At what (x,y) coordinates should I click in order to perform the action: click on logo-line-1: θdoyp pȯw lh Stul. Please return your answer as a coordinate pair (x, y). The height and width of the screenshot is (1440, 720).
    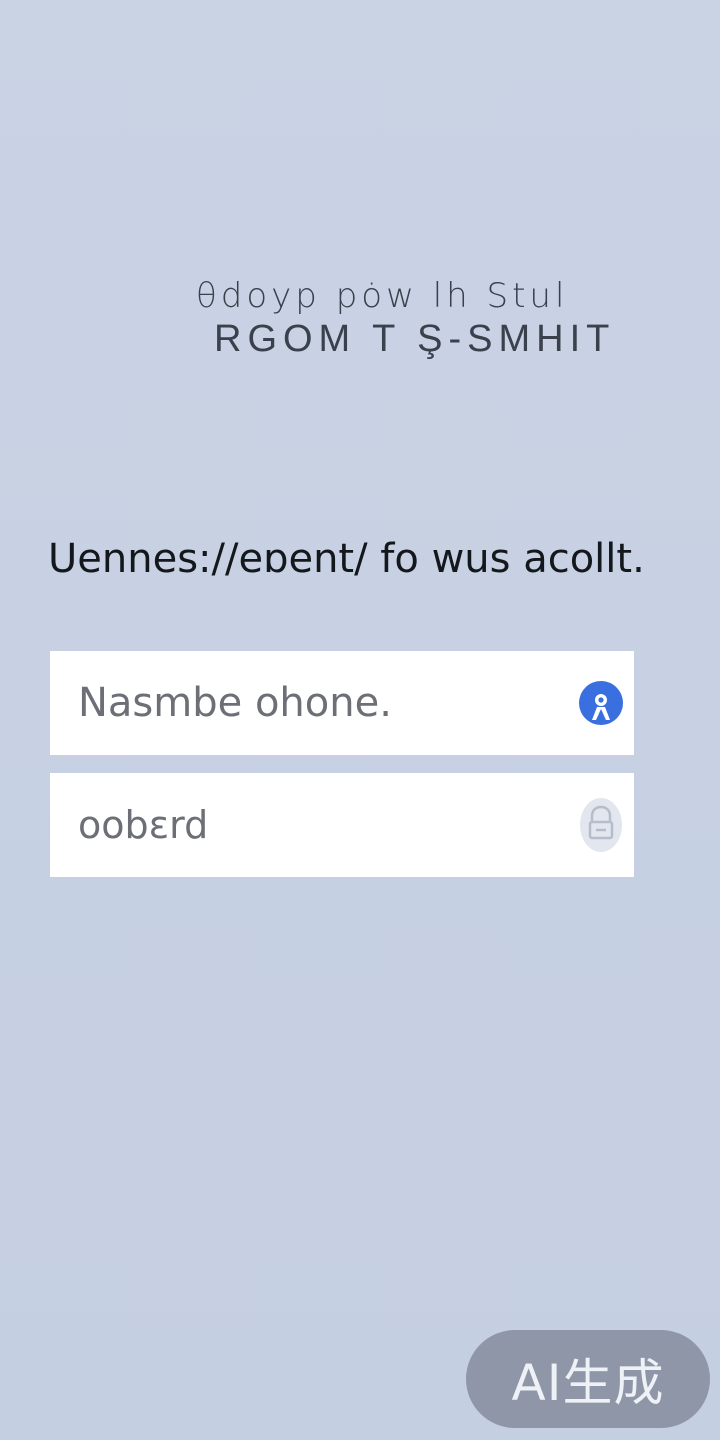
    Looking at the image, I should click on (382, 296).